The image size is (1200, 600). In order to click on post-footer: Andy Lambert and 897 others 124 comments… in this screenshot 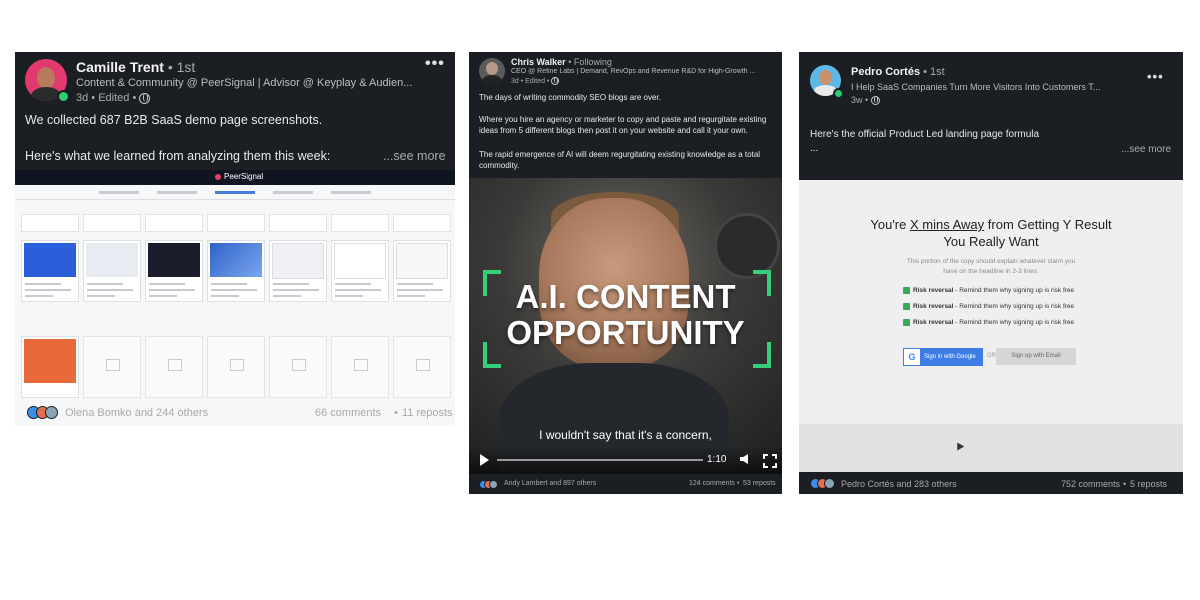, I will do `click(625, 484)`.